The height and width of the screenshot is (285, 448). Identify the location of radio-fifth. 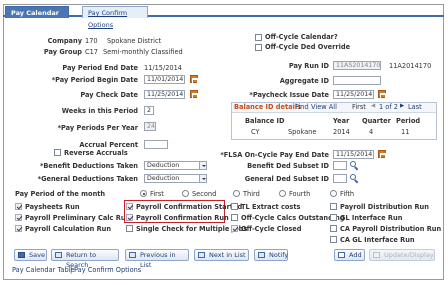
(333, 193).